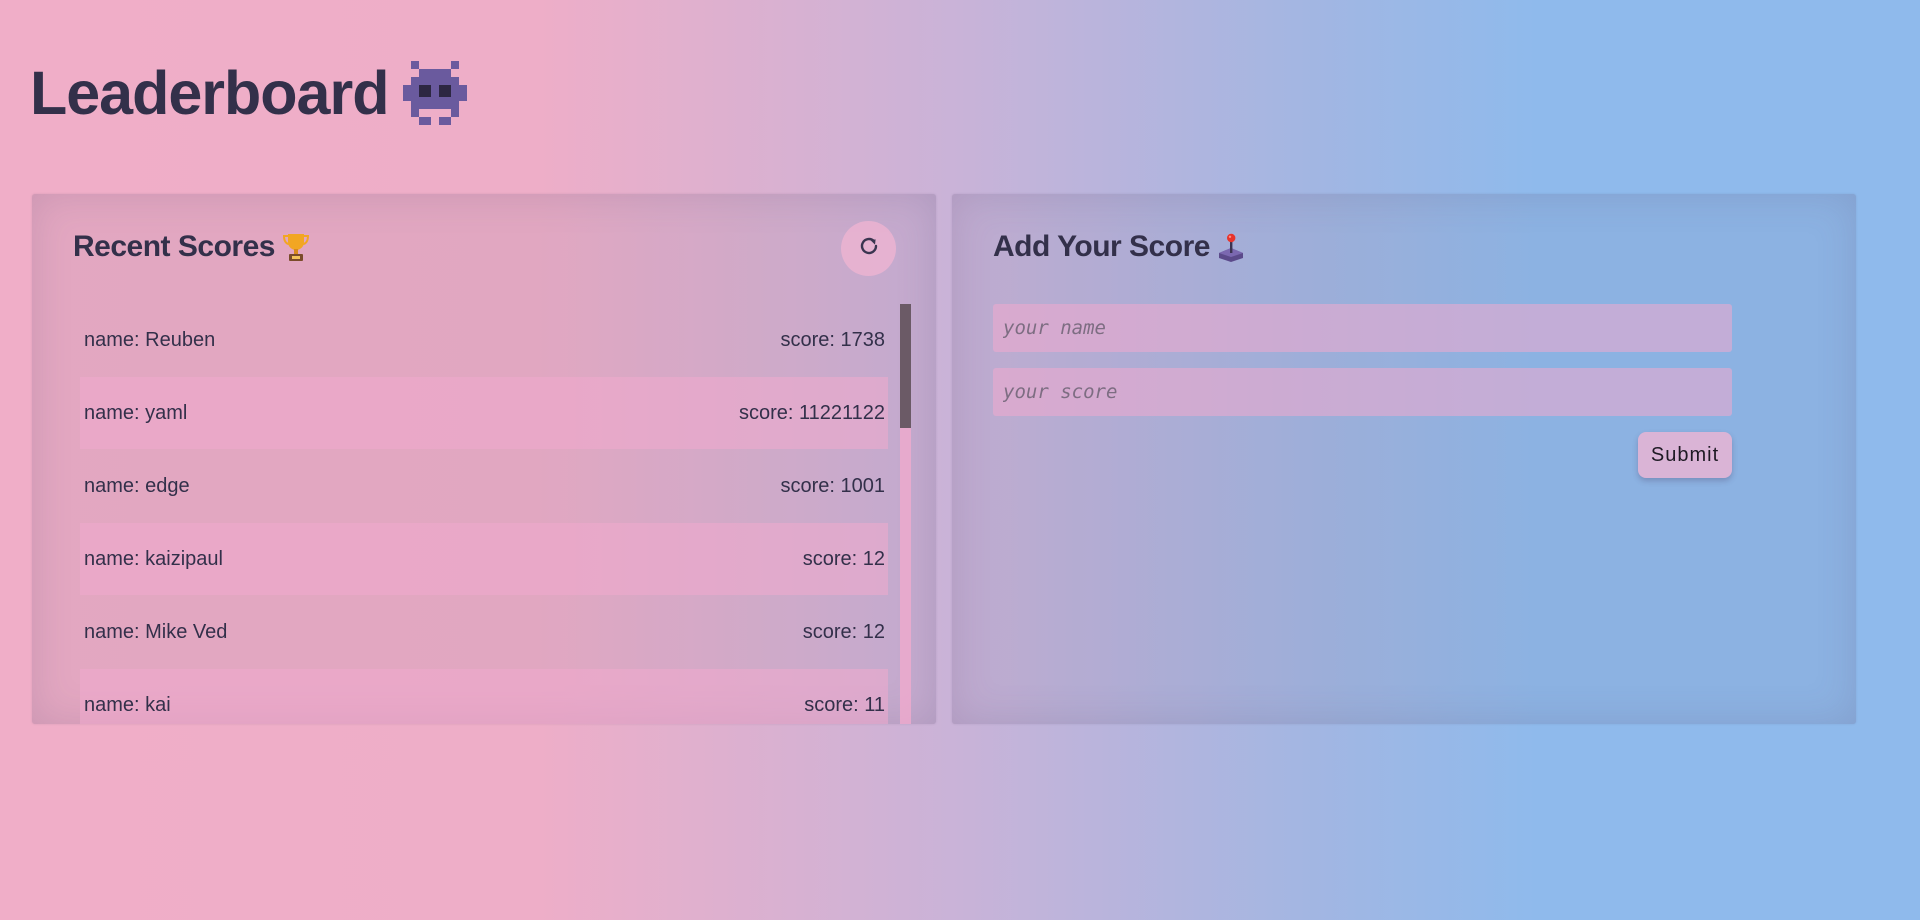 The image size is (1920, 920). I want to click on add-score-title: Add Your Score, so click(1119, 247).